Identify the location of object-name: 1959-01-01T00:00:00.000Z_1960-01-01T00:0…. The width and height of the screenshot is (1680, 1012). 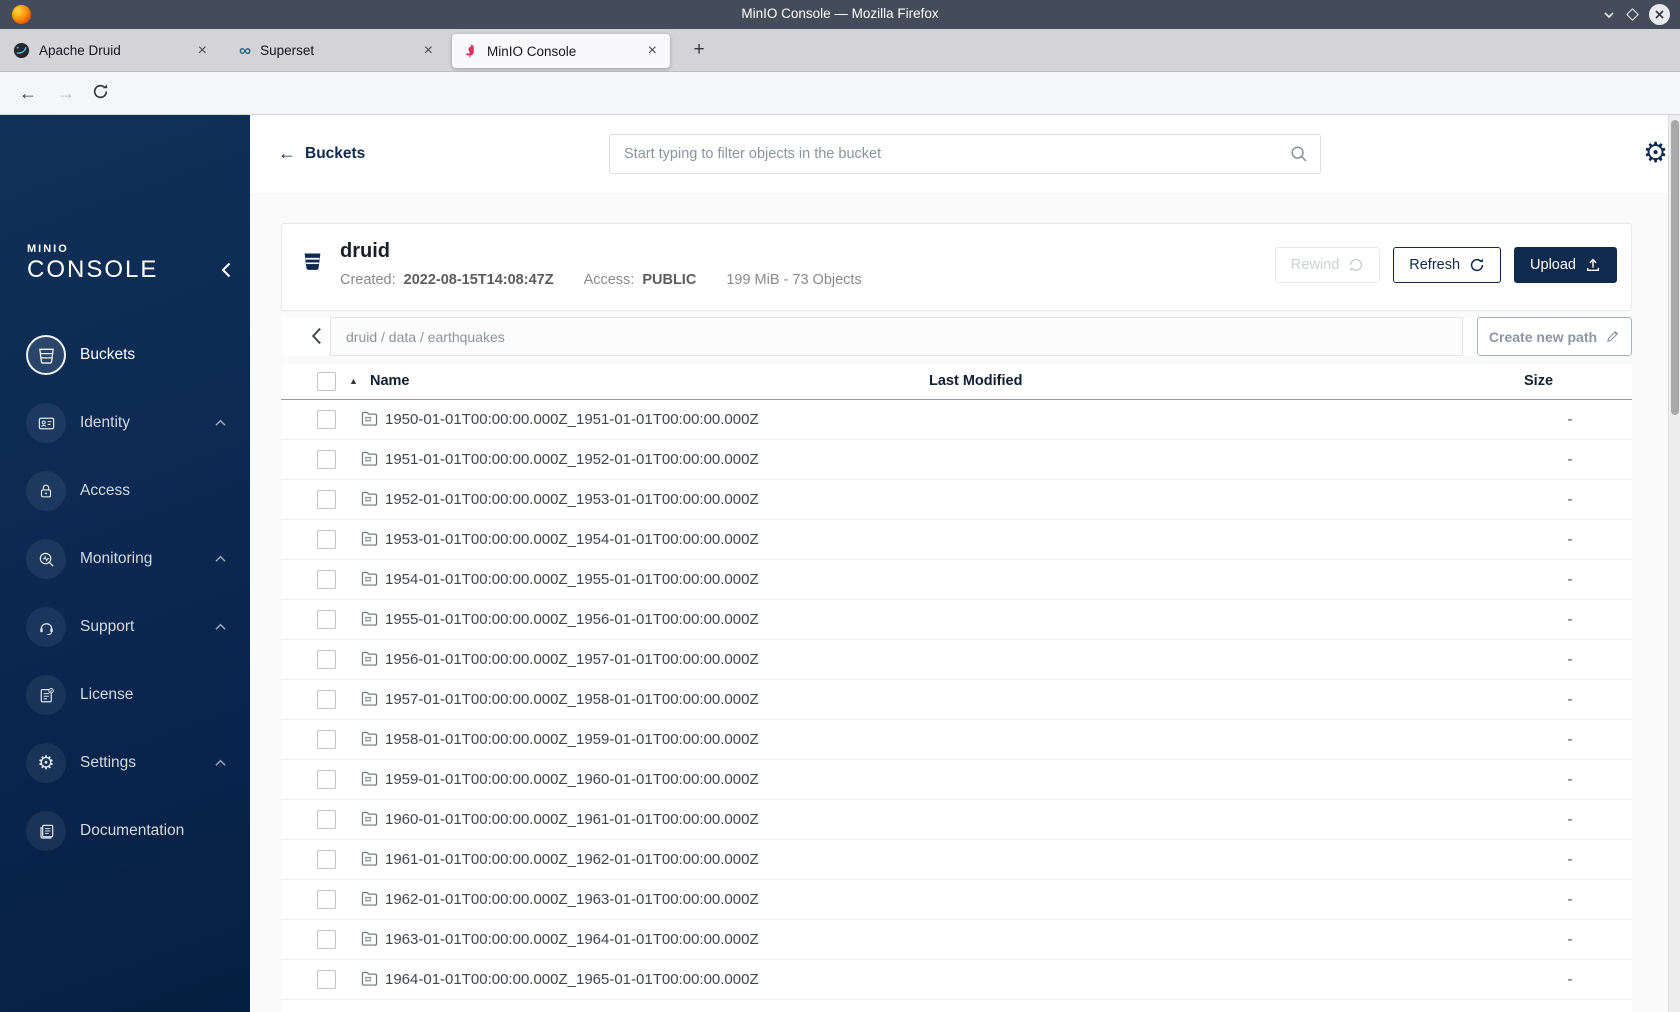
(572, 779).